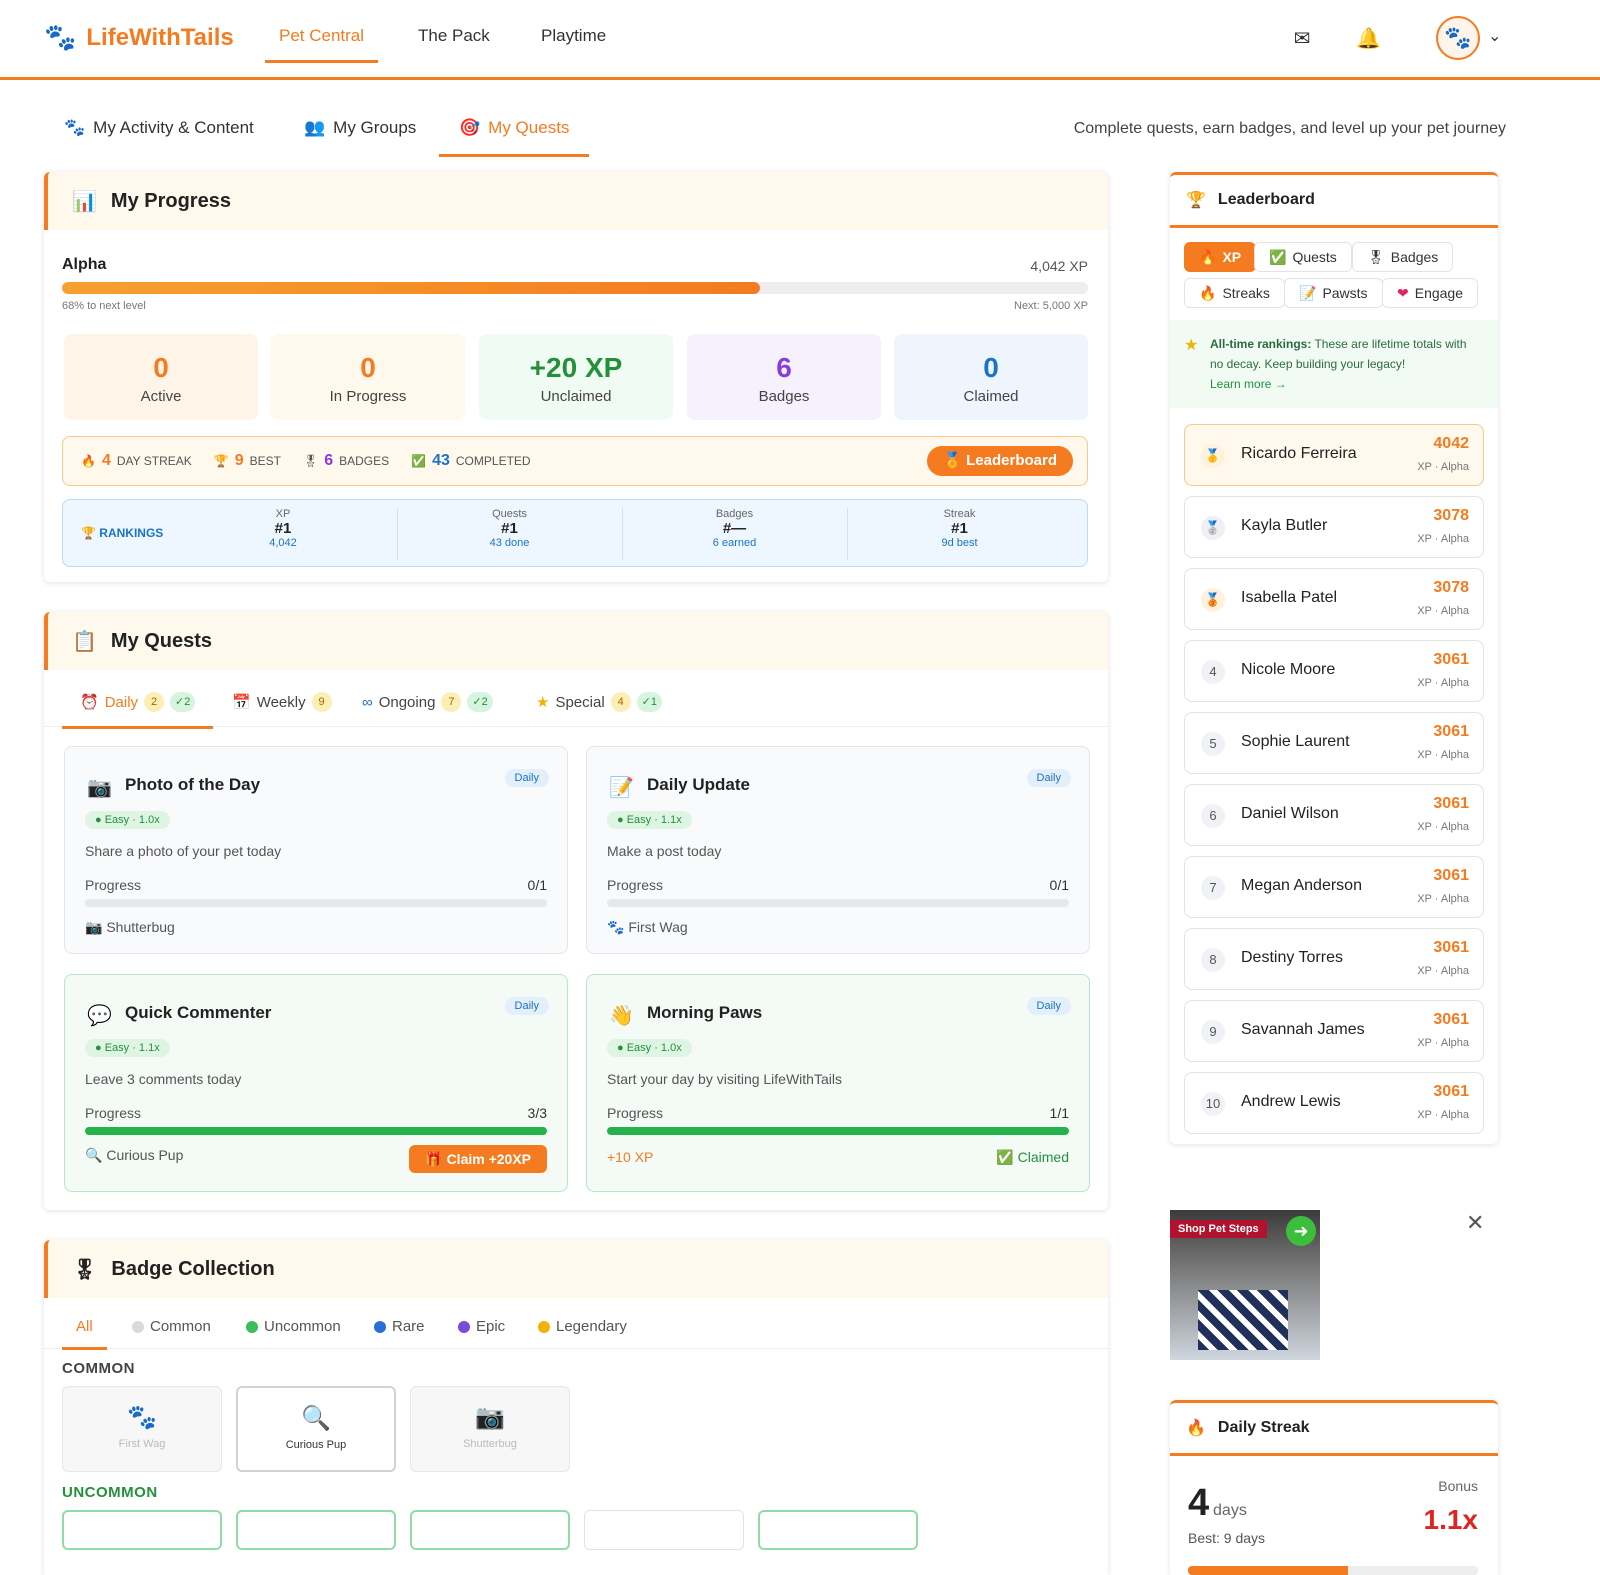 The image size is (1600, 1575). What do you see at coordinates (1213, 672) in the screenshot?
I see `rank-number: 4` at bounding box center [1213, 672].